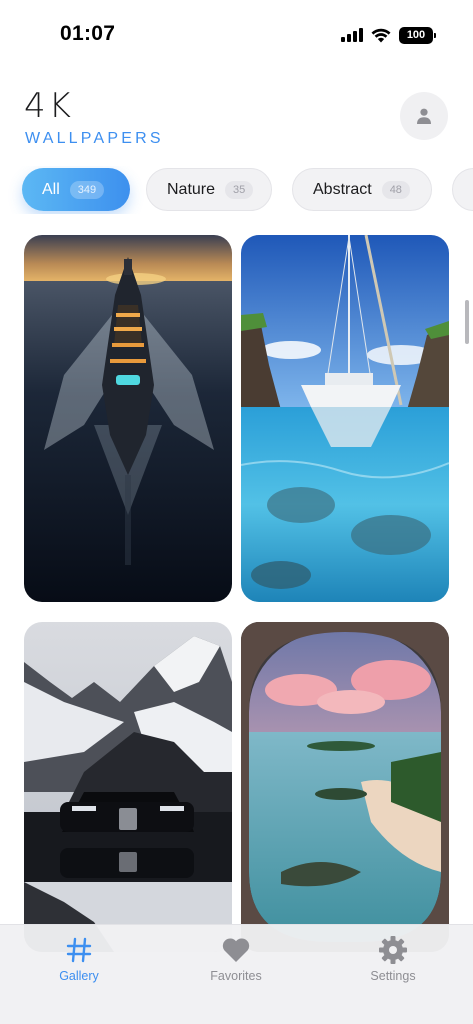  I want to click on status-bar: 01:07 100, so click(236, 35).